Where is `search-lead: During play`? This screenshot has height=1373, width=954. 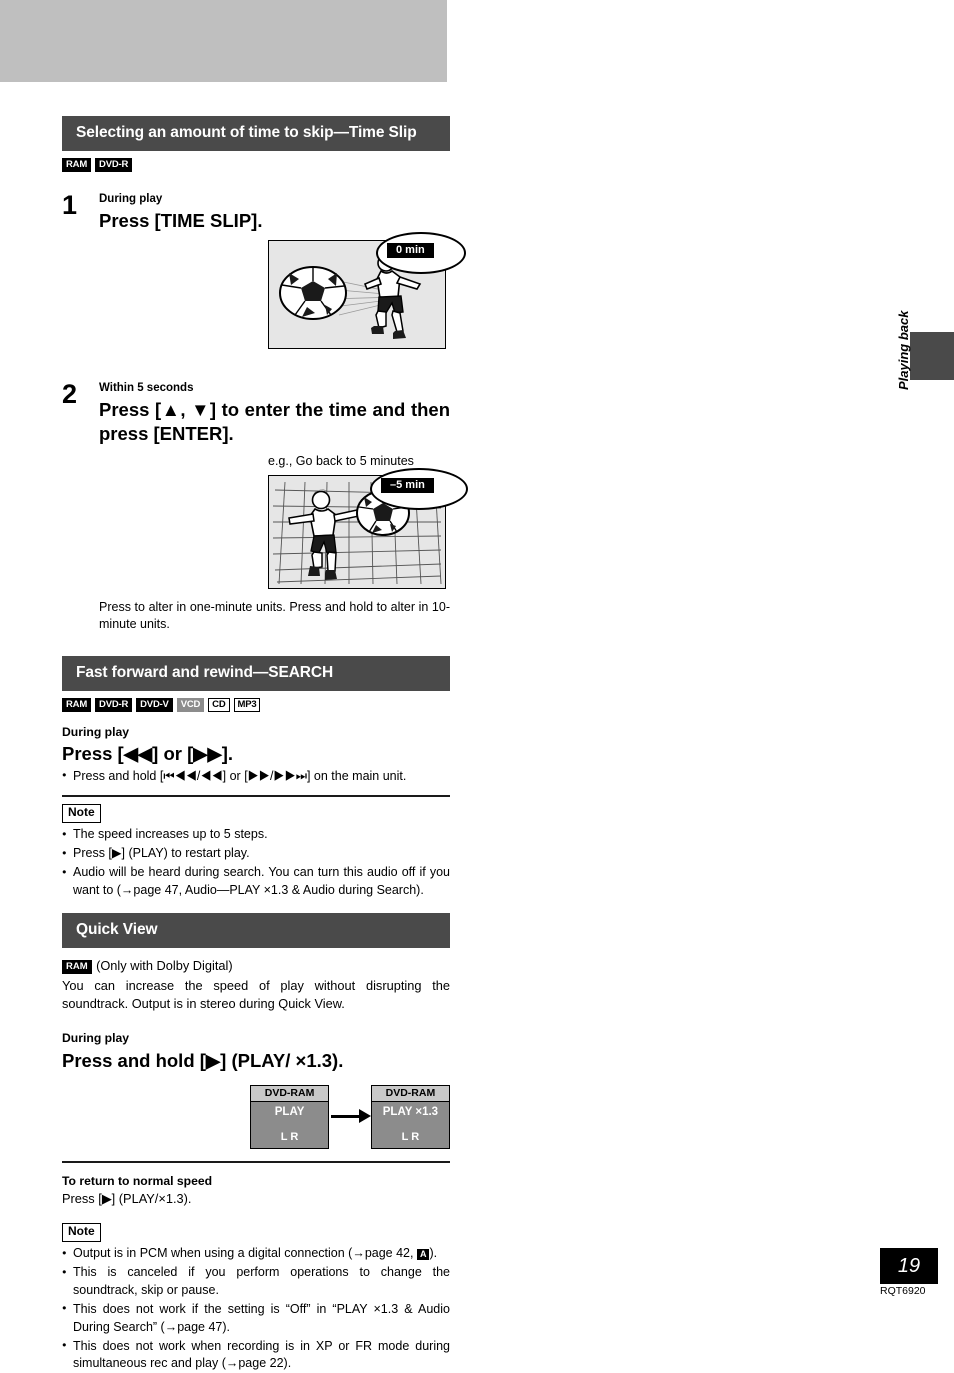 search-lead: During play is located at coordinates (96, 732).